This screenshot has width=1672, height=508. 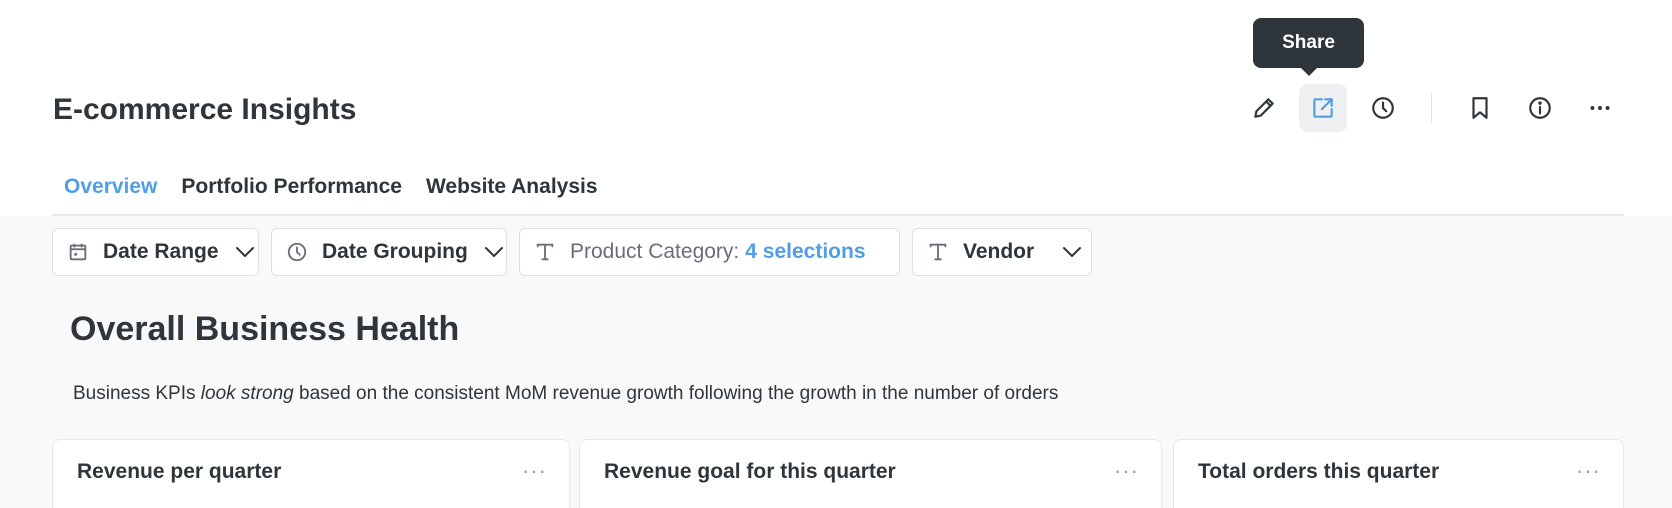 What do you see at coordinates (265, 329) in the screenshot?
I see `section-title: Overall Business Health` at bounding box center [265, 329].